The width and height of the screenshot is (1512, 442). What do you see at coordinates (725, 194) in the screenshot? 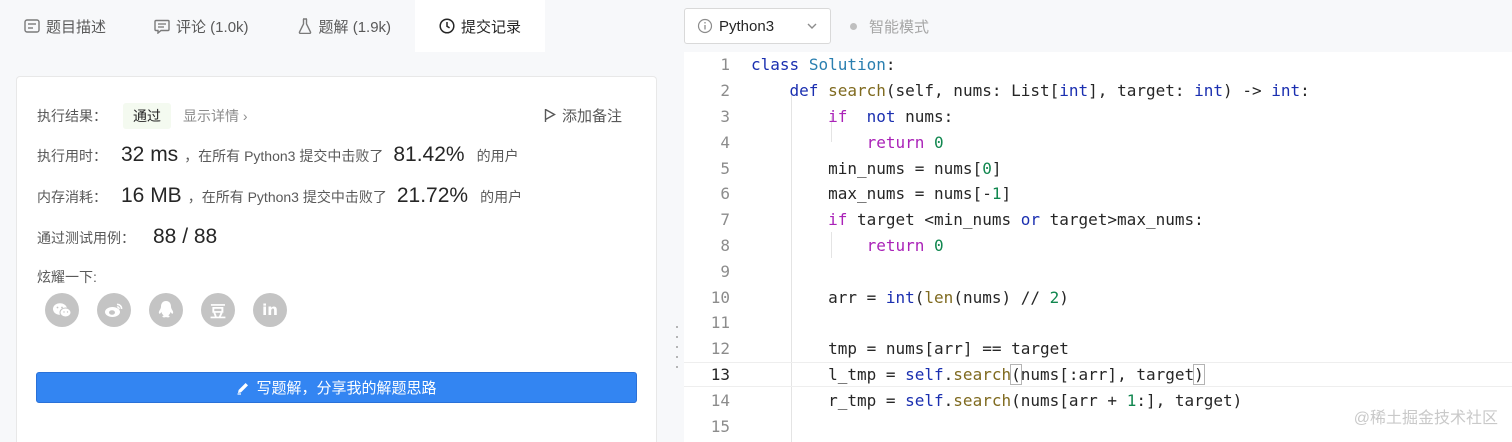
I see `line-number: 6` at bounding box center [725, 194].